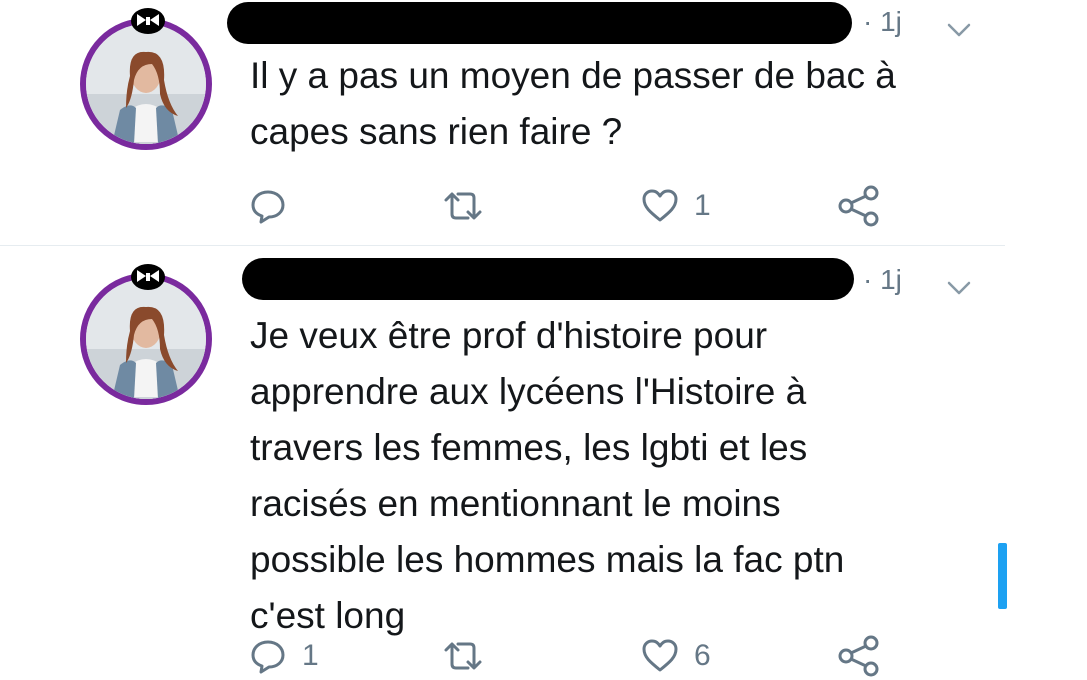 This screenshot has width=1087, height=680. I want to click on reply-button: 1, so click(283, 656).